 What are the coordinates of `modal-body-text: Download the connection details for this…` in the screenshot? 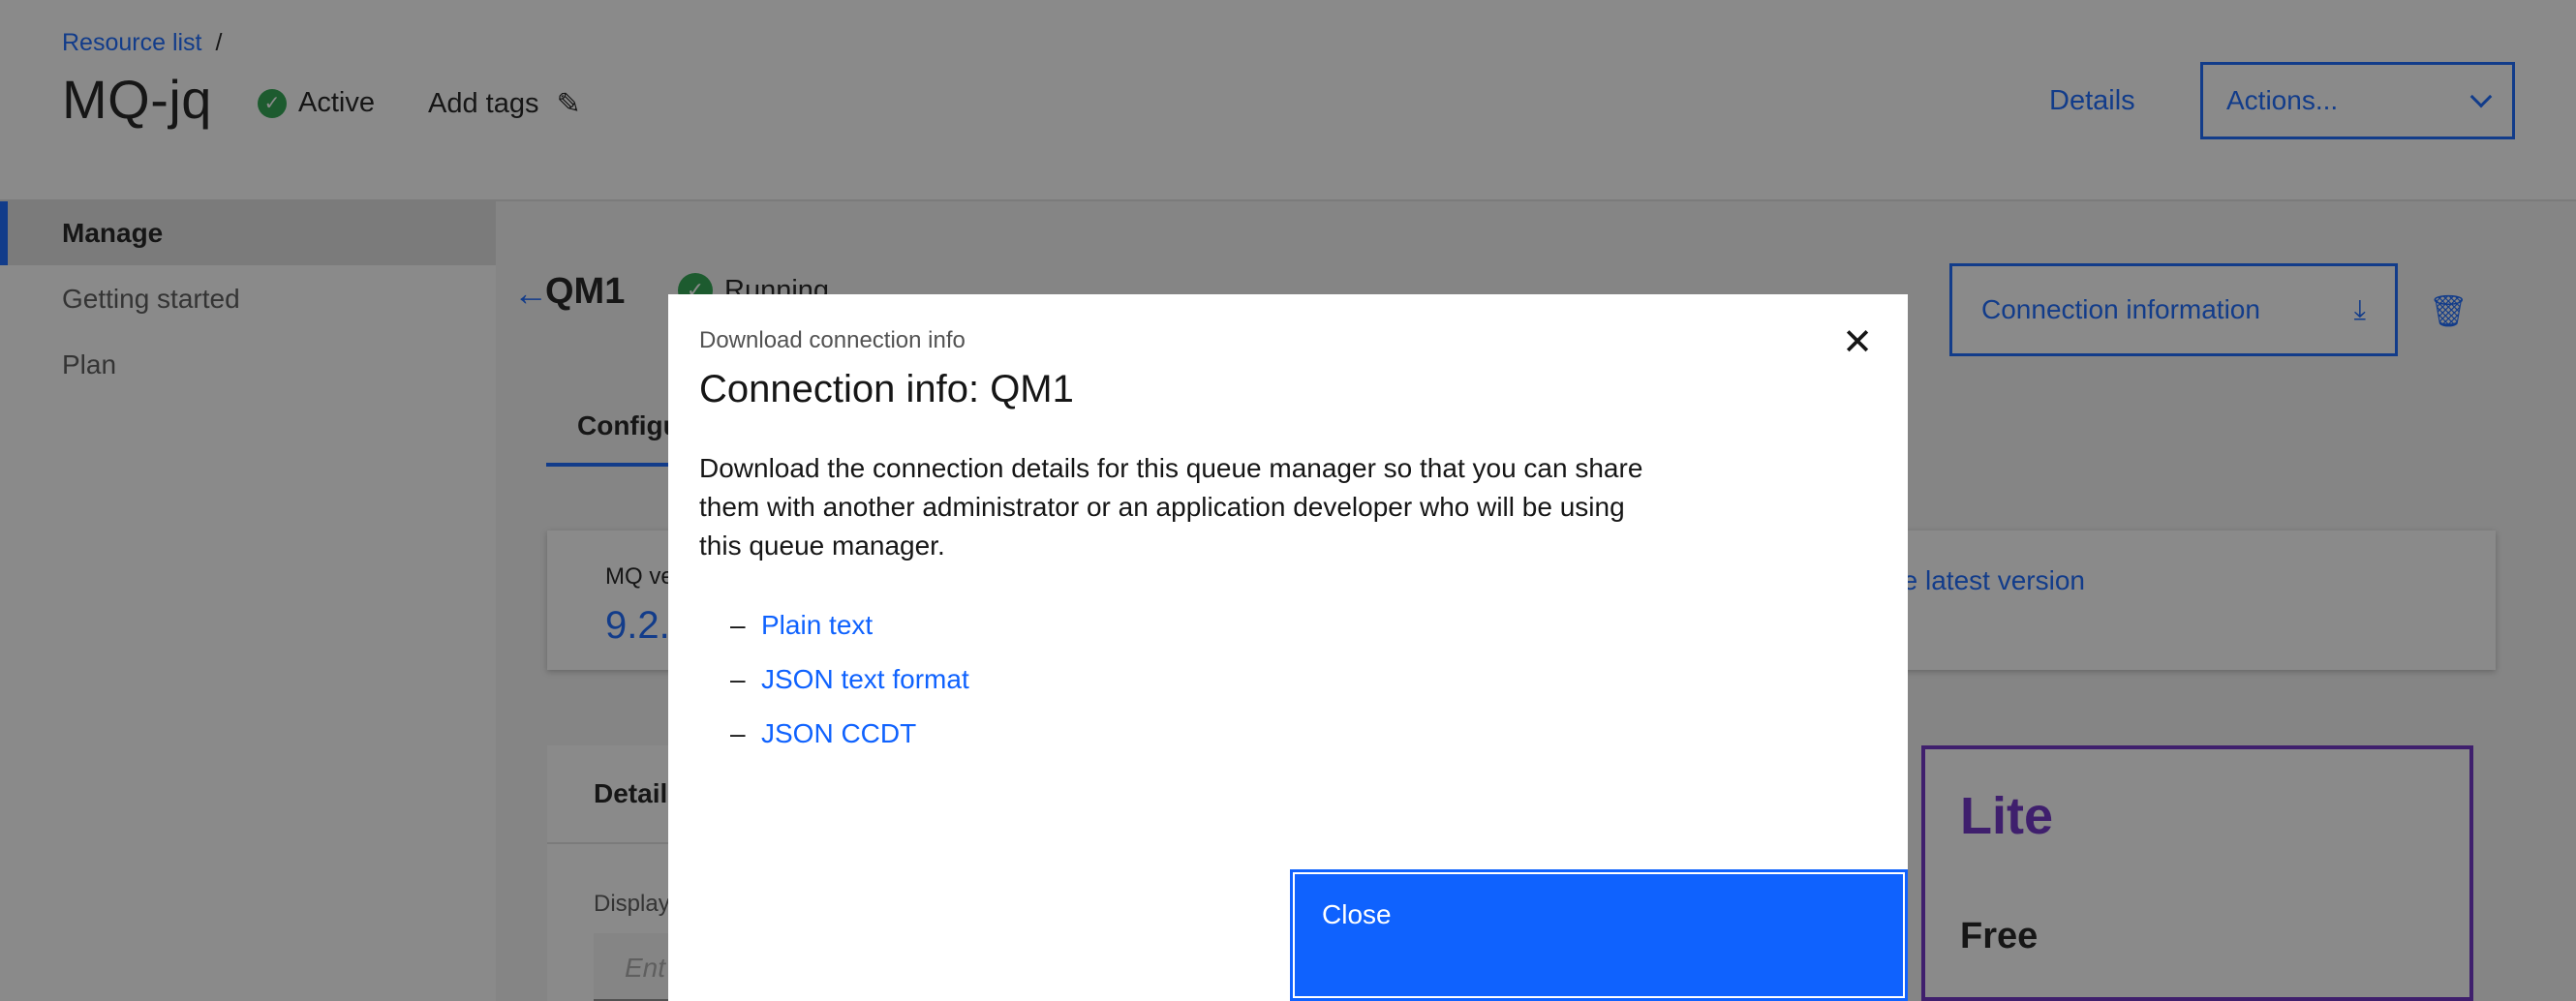 It's located at (1171, 507).